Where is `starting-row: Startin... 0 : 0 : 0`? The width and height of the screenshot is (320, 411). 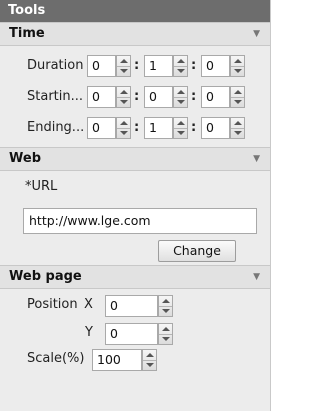
starting-row: Startin... 0 : 0 : 0 is located at coordinates (135, 98).